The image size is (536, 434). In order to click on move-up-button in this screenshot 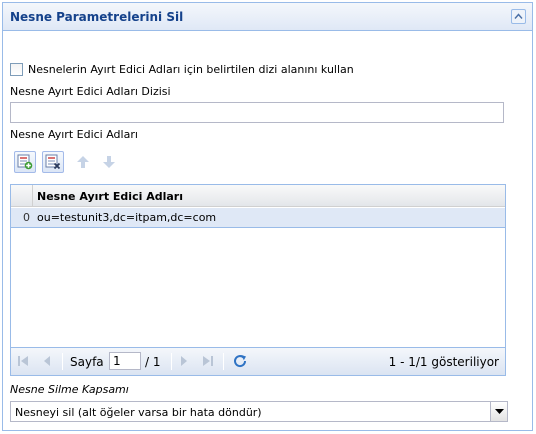, I will do `click(83, 162)`.